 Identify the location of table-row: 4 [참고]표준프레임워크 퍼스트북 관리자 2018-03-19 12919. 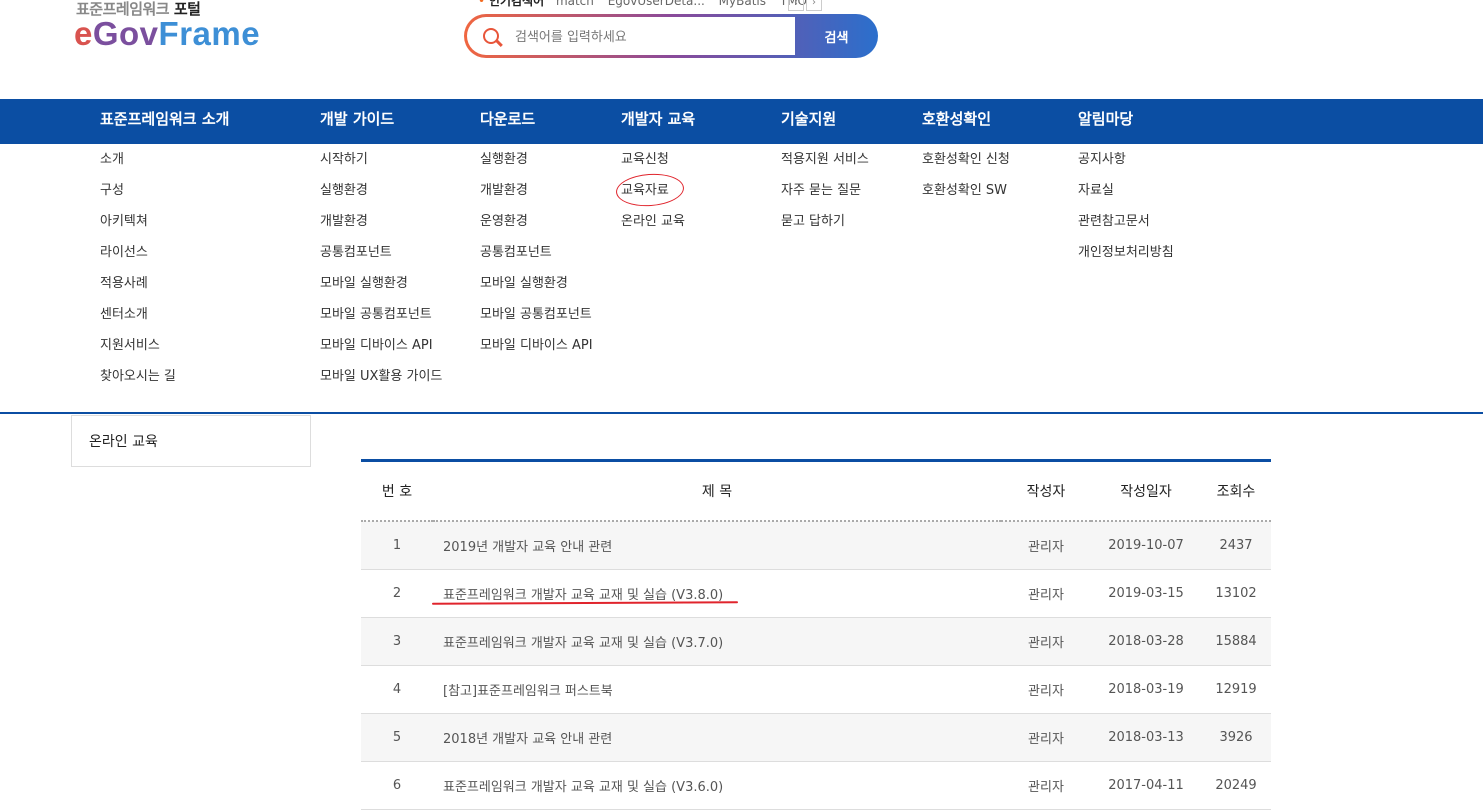
(816, 689).